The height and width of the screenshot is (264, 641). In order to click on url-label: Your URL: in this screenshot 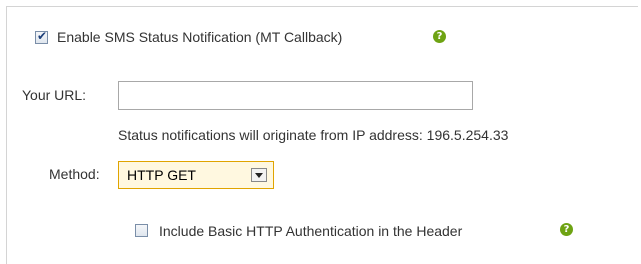, I will do `click(54, 95)`.